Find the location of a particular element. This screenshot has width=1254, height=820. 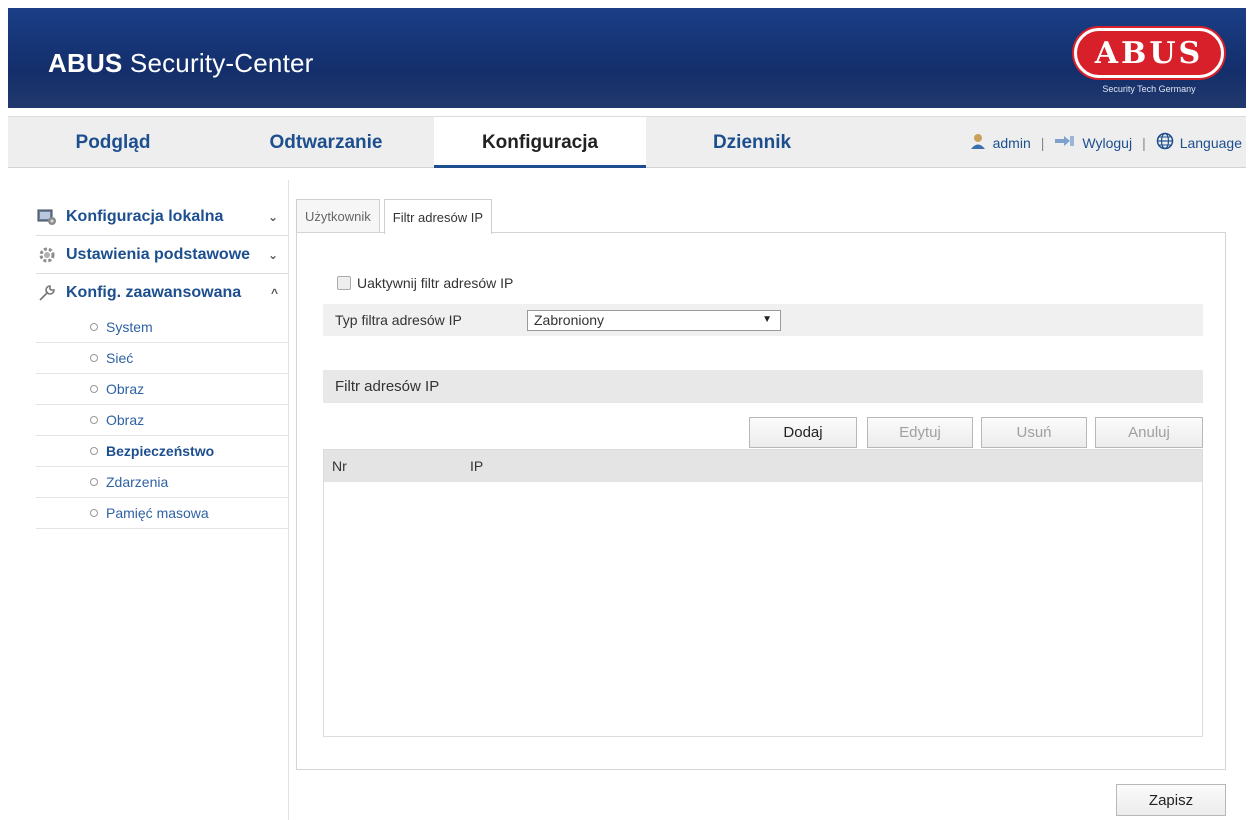

add-button-label: Dodaj is located at coordinates (803, 432).